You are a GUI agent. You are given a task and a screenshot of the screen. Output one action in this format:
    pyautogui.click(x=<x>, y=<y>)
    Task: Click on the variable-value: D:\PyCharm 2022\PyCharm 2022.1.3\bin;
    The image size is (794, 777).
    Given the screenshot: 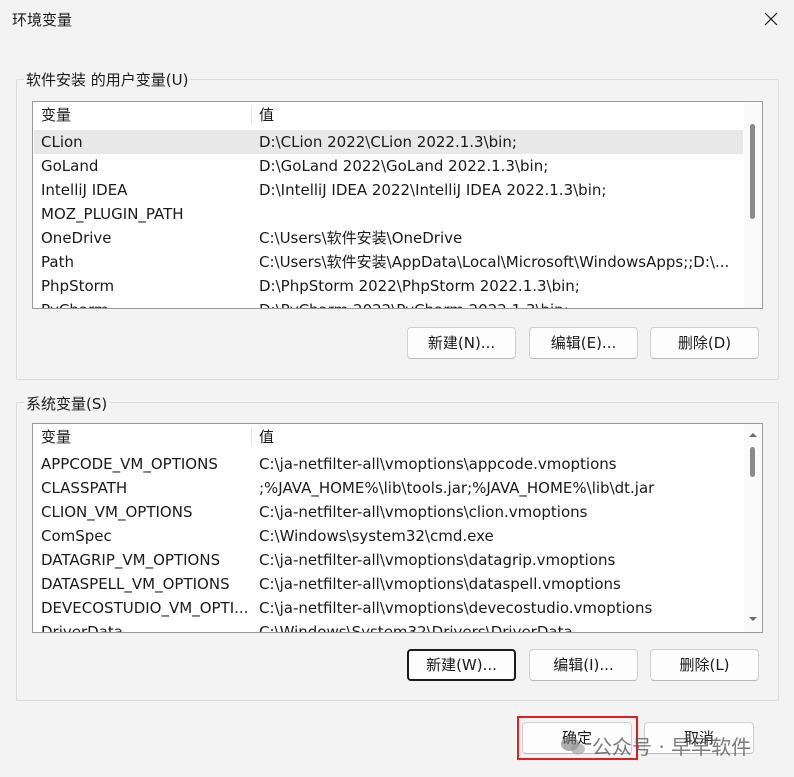 What is the action you would take?
    pyautogui.click(x=414, y=303)
    